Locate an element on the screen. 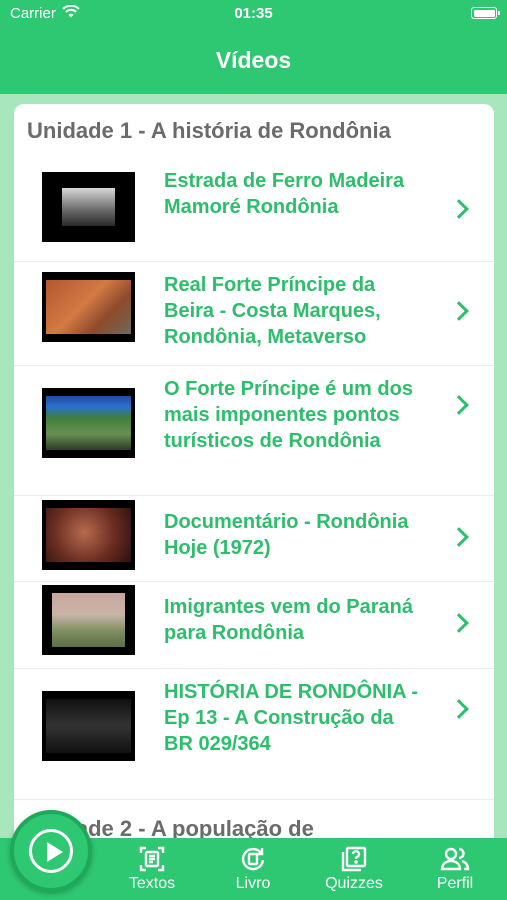 The width and height of the screenshot is (507, 900). video-title: Documentário - Rondônia Hoje (1972) is located at coordinates (286, 535).